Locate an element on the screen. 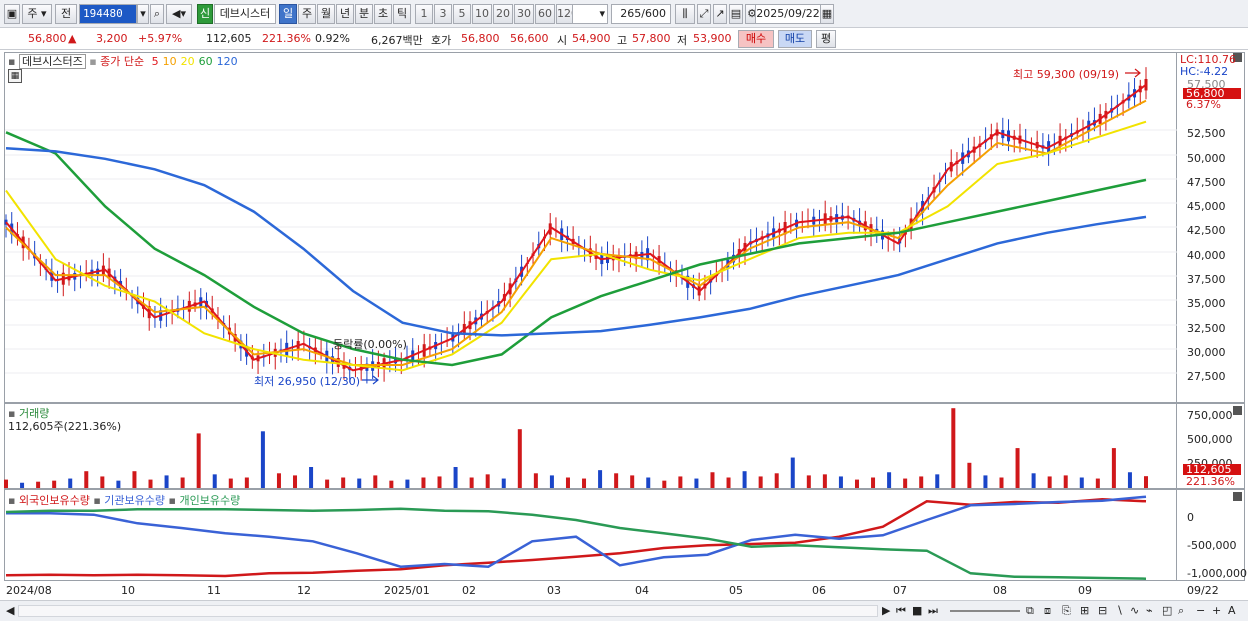  price-axis-tick: 40,000 is located at coordinates (1206, 255).